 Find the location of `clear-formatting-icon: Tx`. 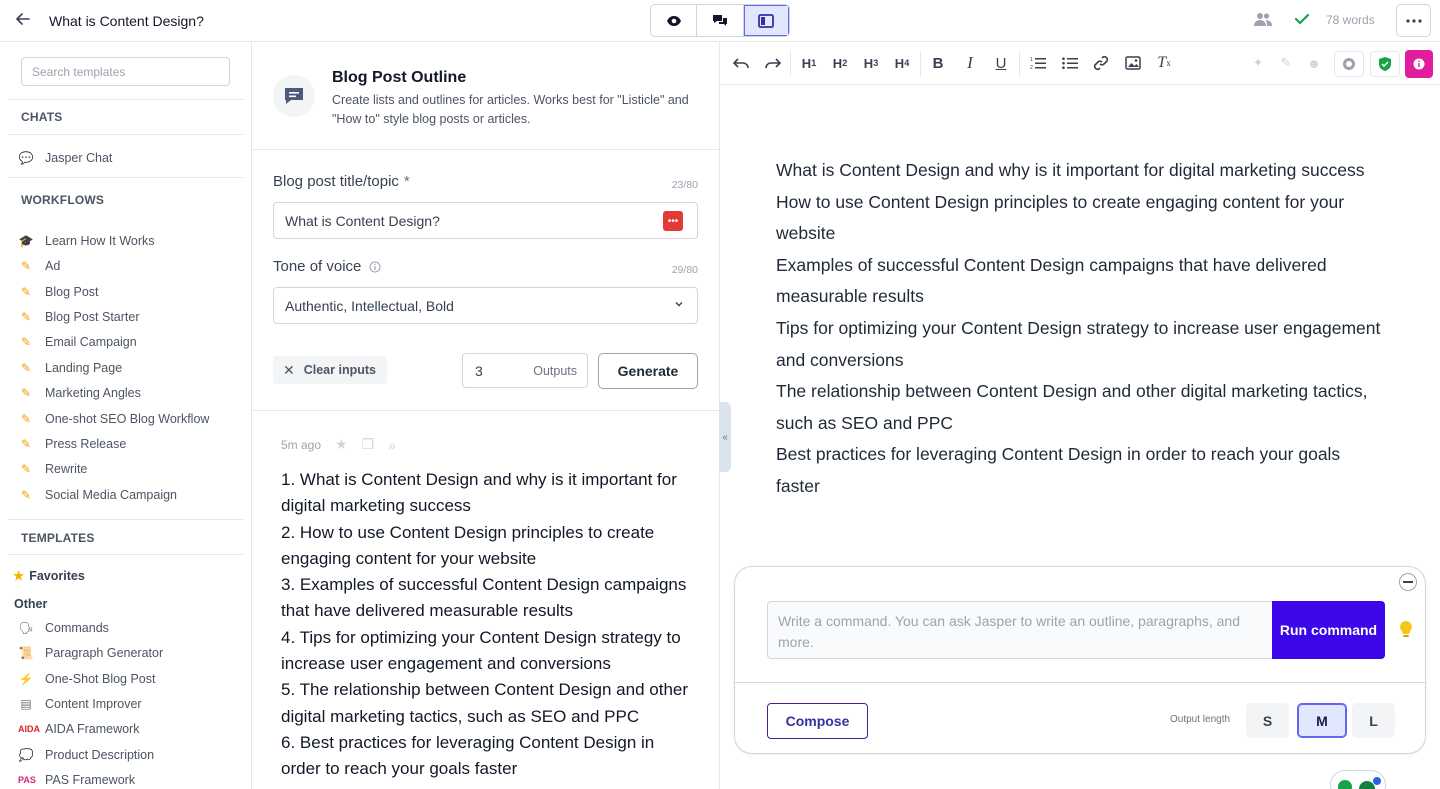

clear-formatting-icon: Tx is located at coordinates (1164, 63).